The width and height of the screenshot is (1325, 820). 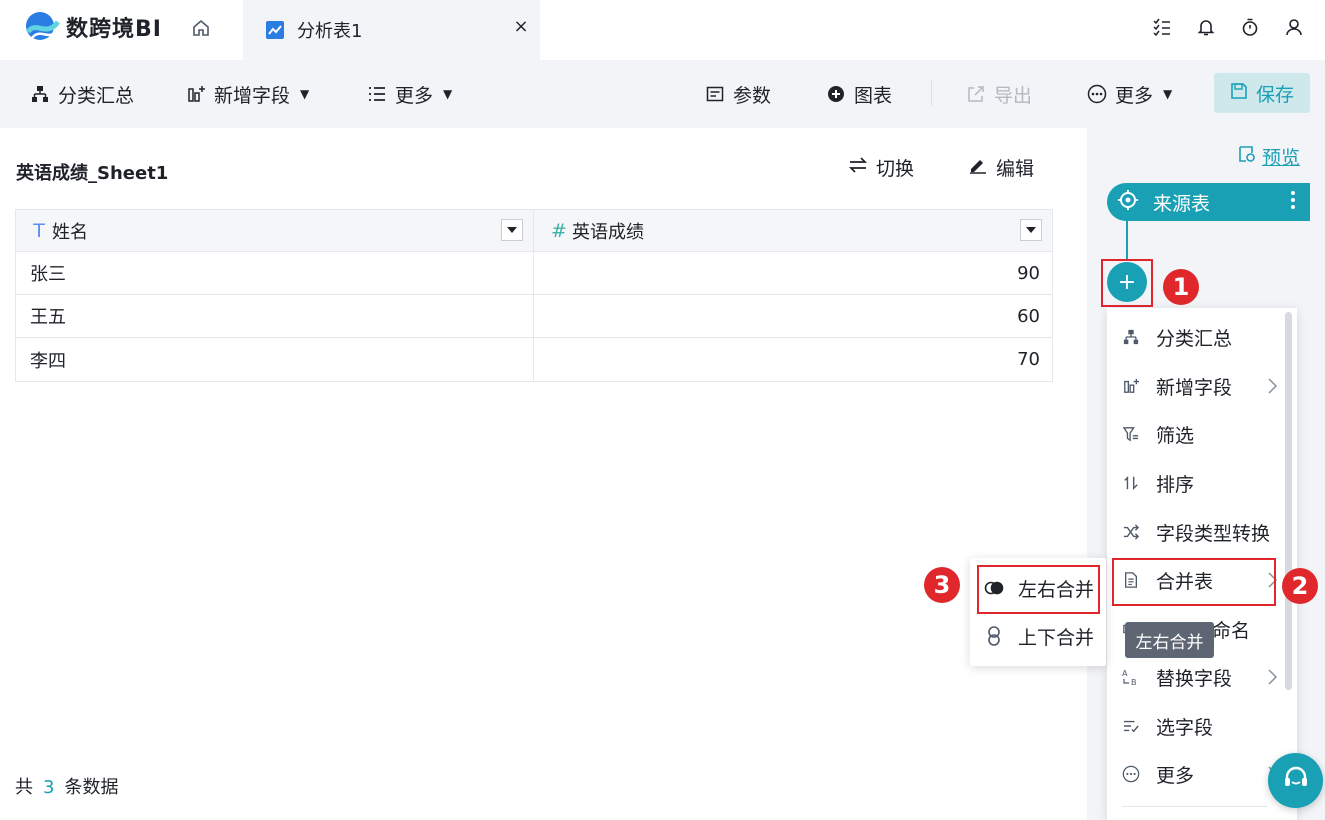 I want to click on submenu-item-top-bottom-merge: 上下合并, so click(x=1038, y=636).